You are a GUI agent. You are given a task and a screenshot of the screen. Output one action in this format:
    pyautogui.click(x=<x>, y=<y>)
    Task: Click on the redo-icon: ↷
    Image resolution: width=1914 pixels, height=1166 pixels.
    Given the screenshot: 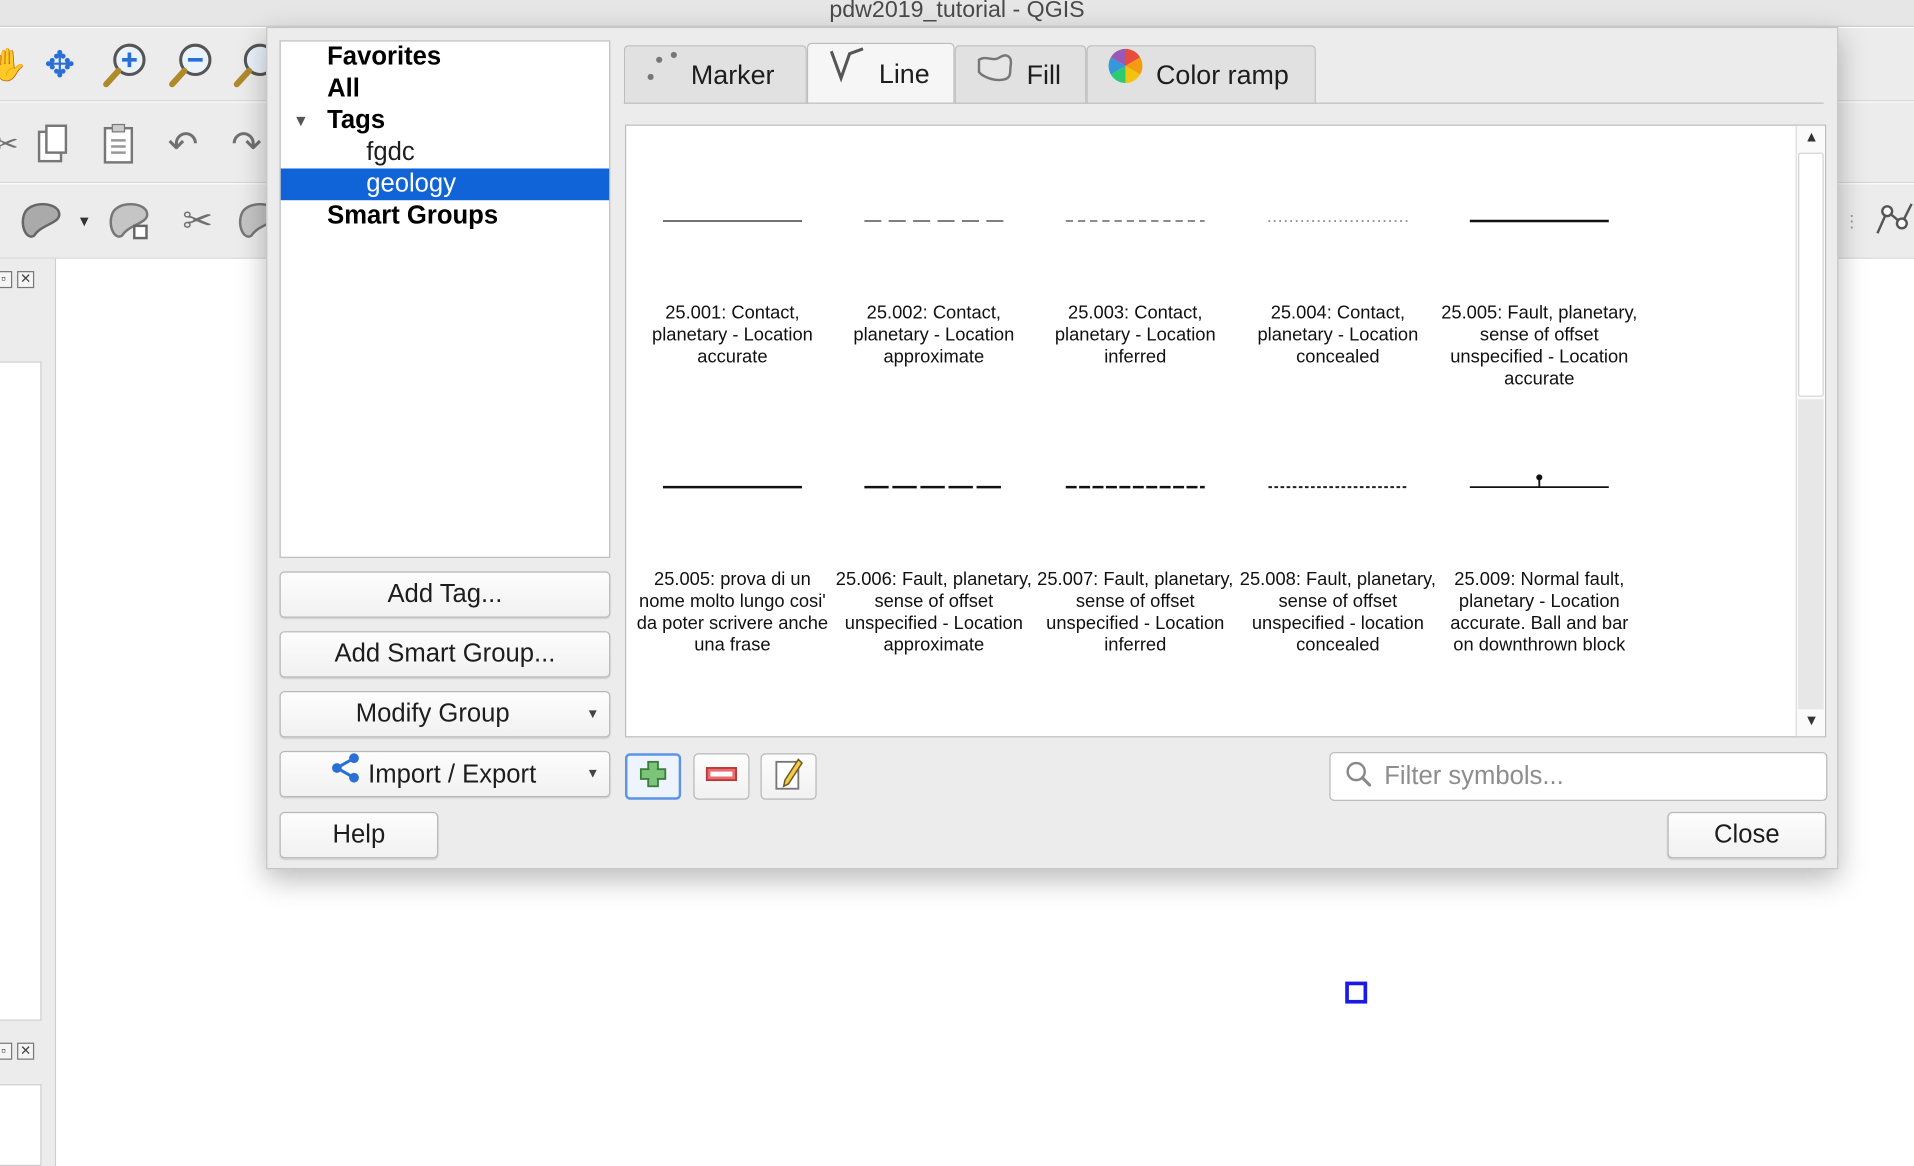 What is the action you would take?
    pyautogui.click(x=246, y=144)
    